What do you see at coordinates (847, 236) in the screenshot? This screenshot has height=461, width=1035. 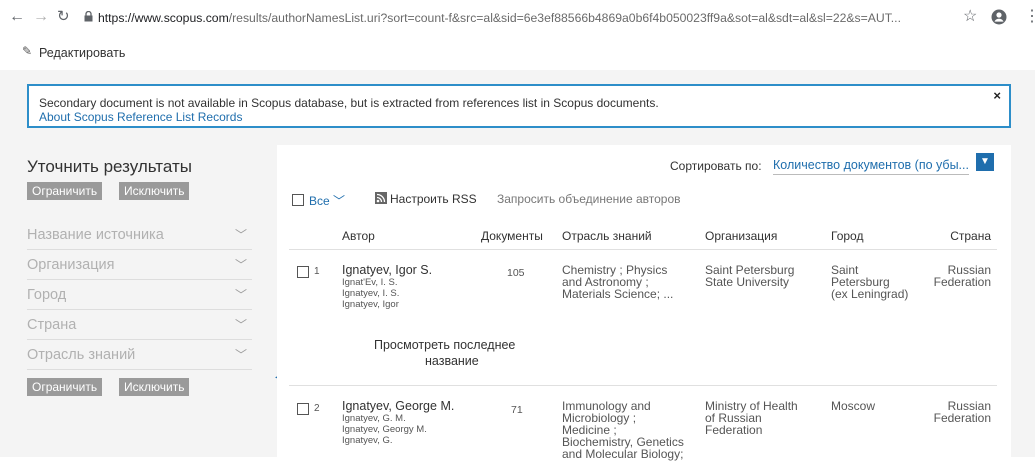 I see `col-city: Город` at bounding box center [847, 236].